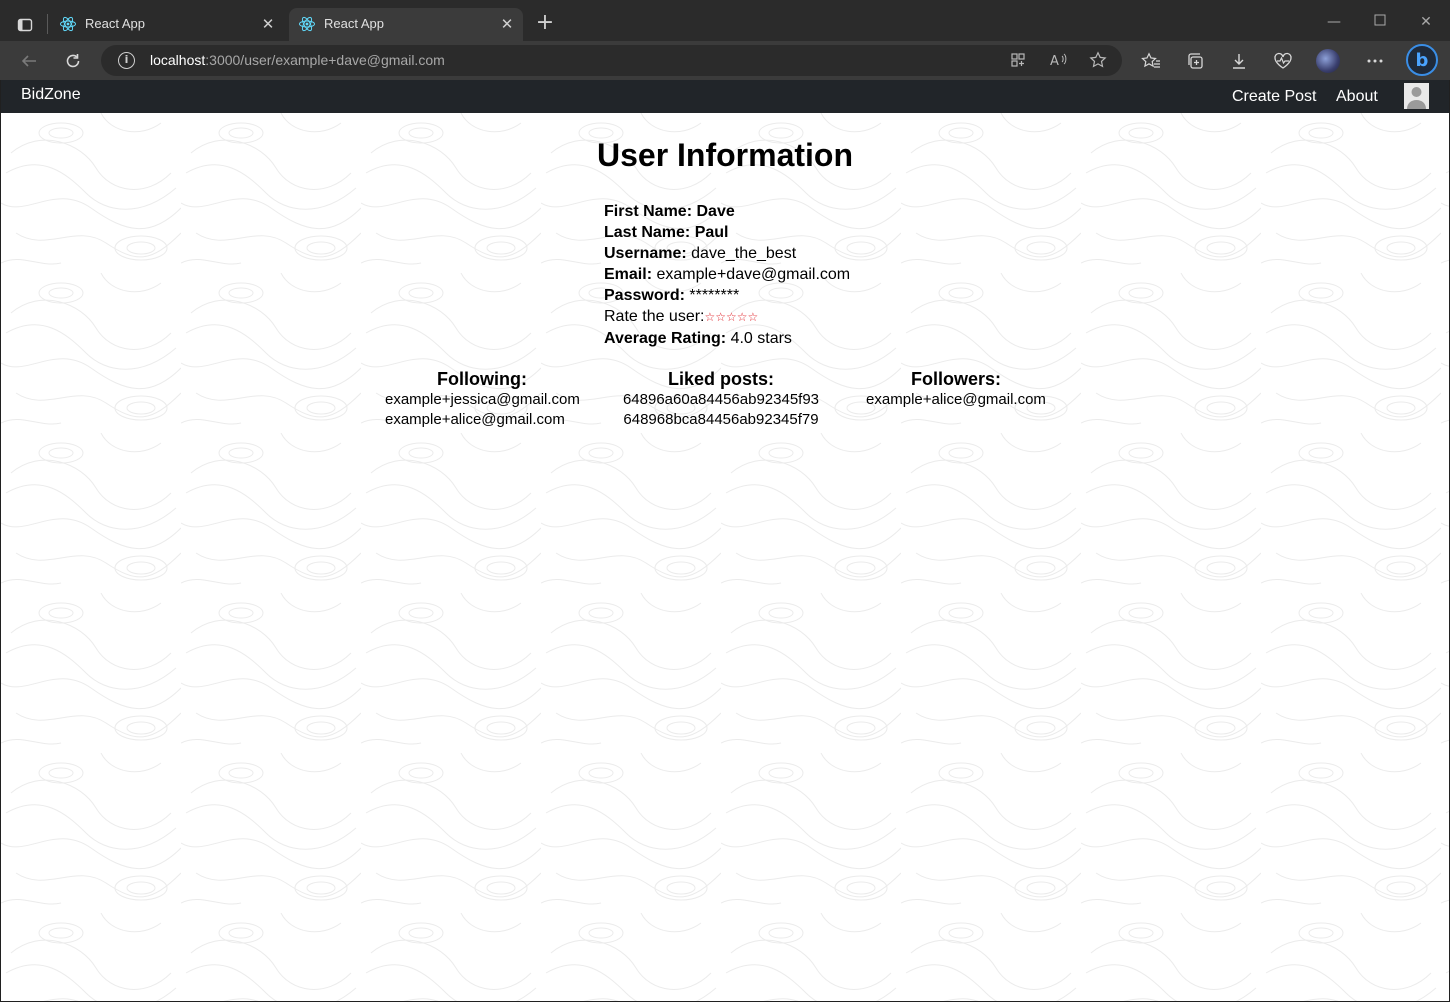 Image resolution: width=1450 pixels, height=1002 pixels. I want to click on app-available-icon, so click(1018, 60).